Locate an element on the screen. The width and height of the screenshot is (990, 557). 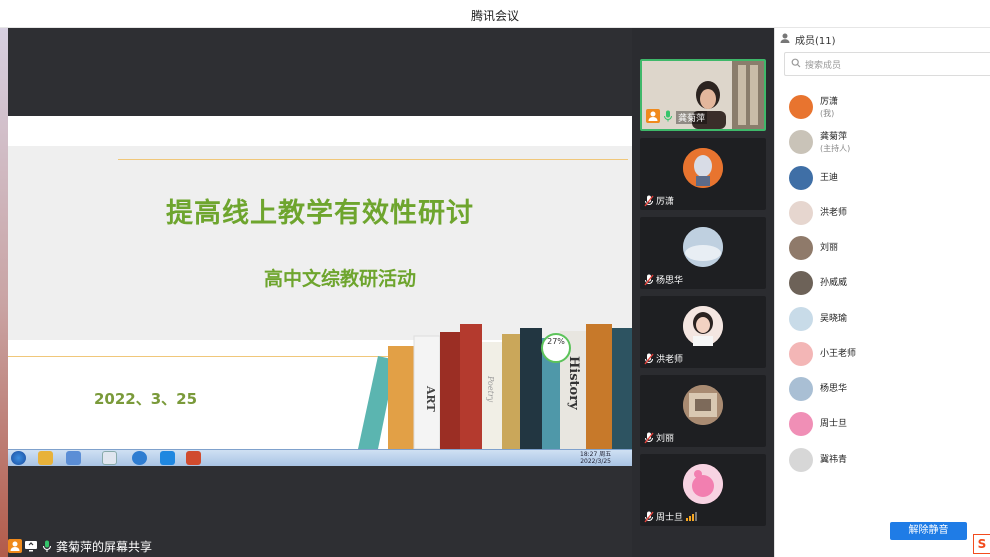
member-name: 孙威威 is located at coordinates (834, 283).